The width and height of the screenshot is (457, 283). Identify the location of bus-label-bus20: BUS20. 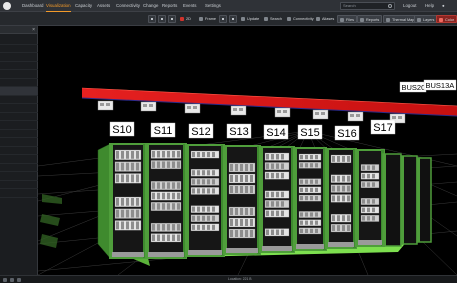
(413, 87).